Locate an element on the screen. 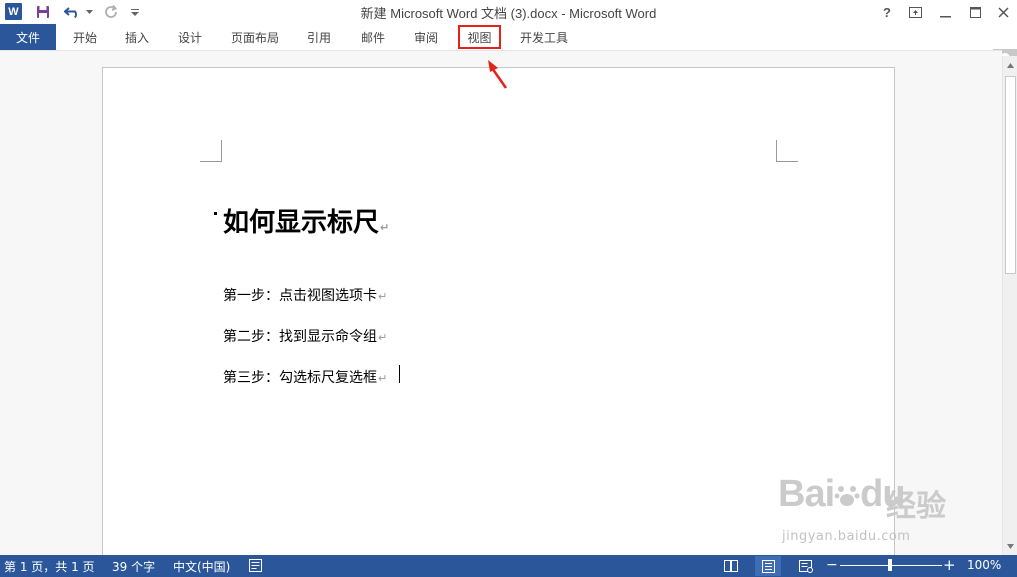 The width and height of the screenshot is (1017, 577). text-cursor is located at coordinates (399, 374).